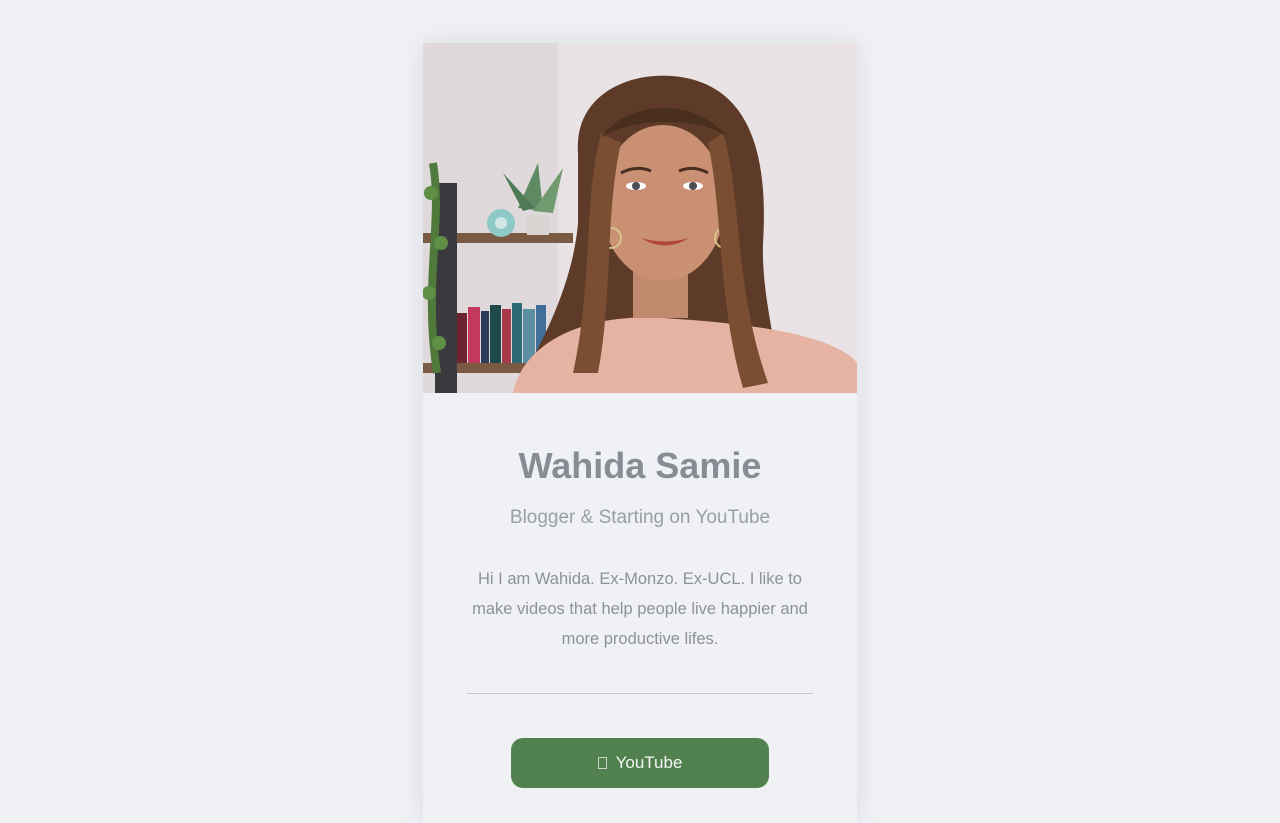 This screenshot has height=823, width=1280. Describe the element at coordinates (649, 762) in the screenshot. I see `youtube-link-label: YouTube` at that location.